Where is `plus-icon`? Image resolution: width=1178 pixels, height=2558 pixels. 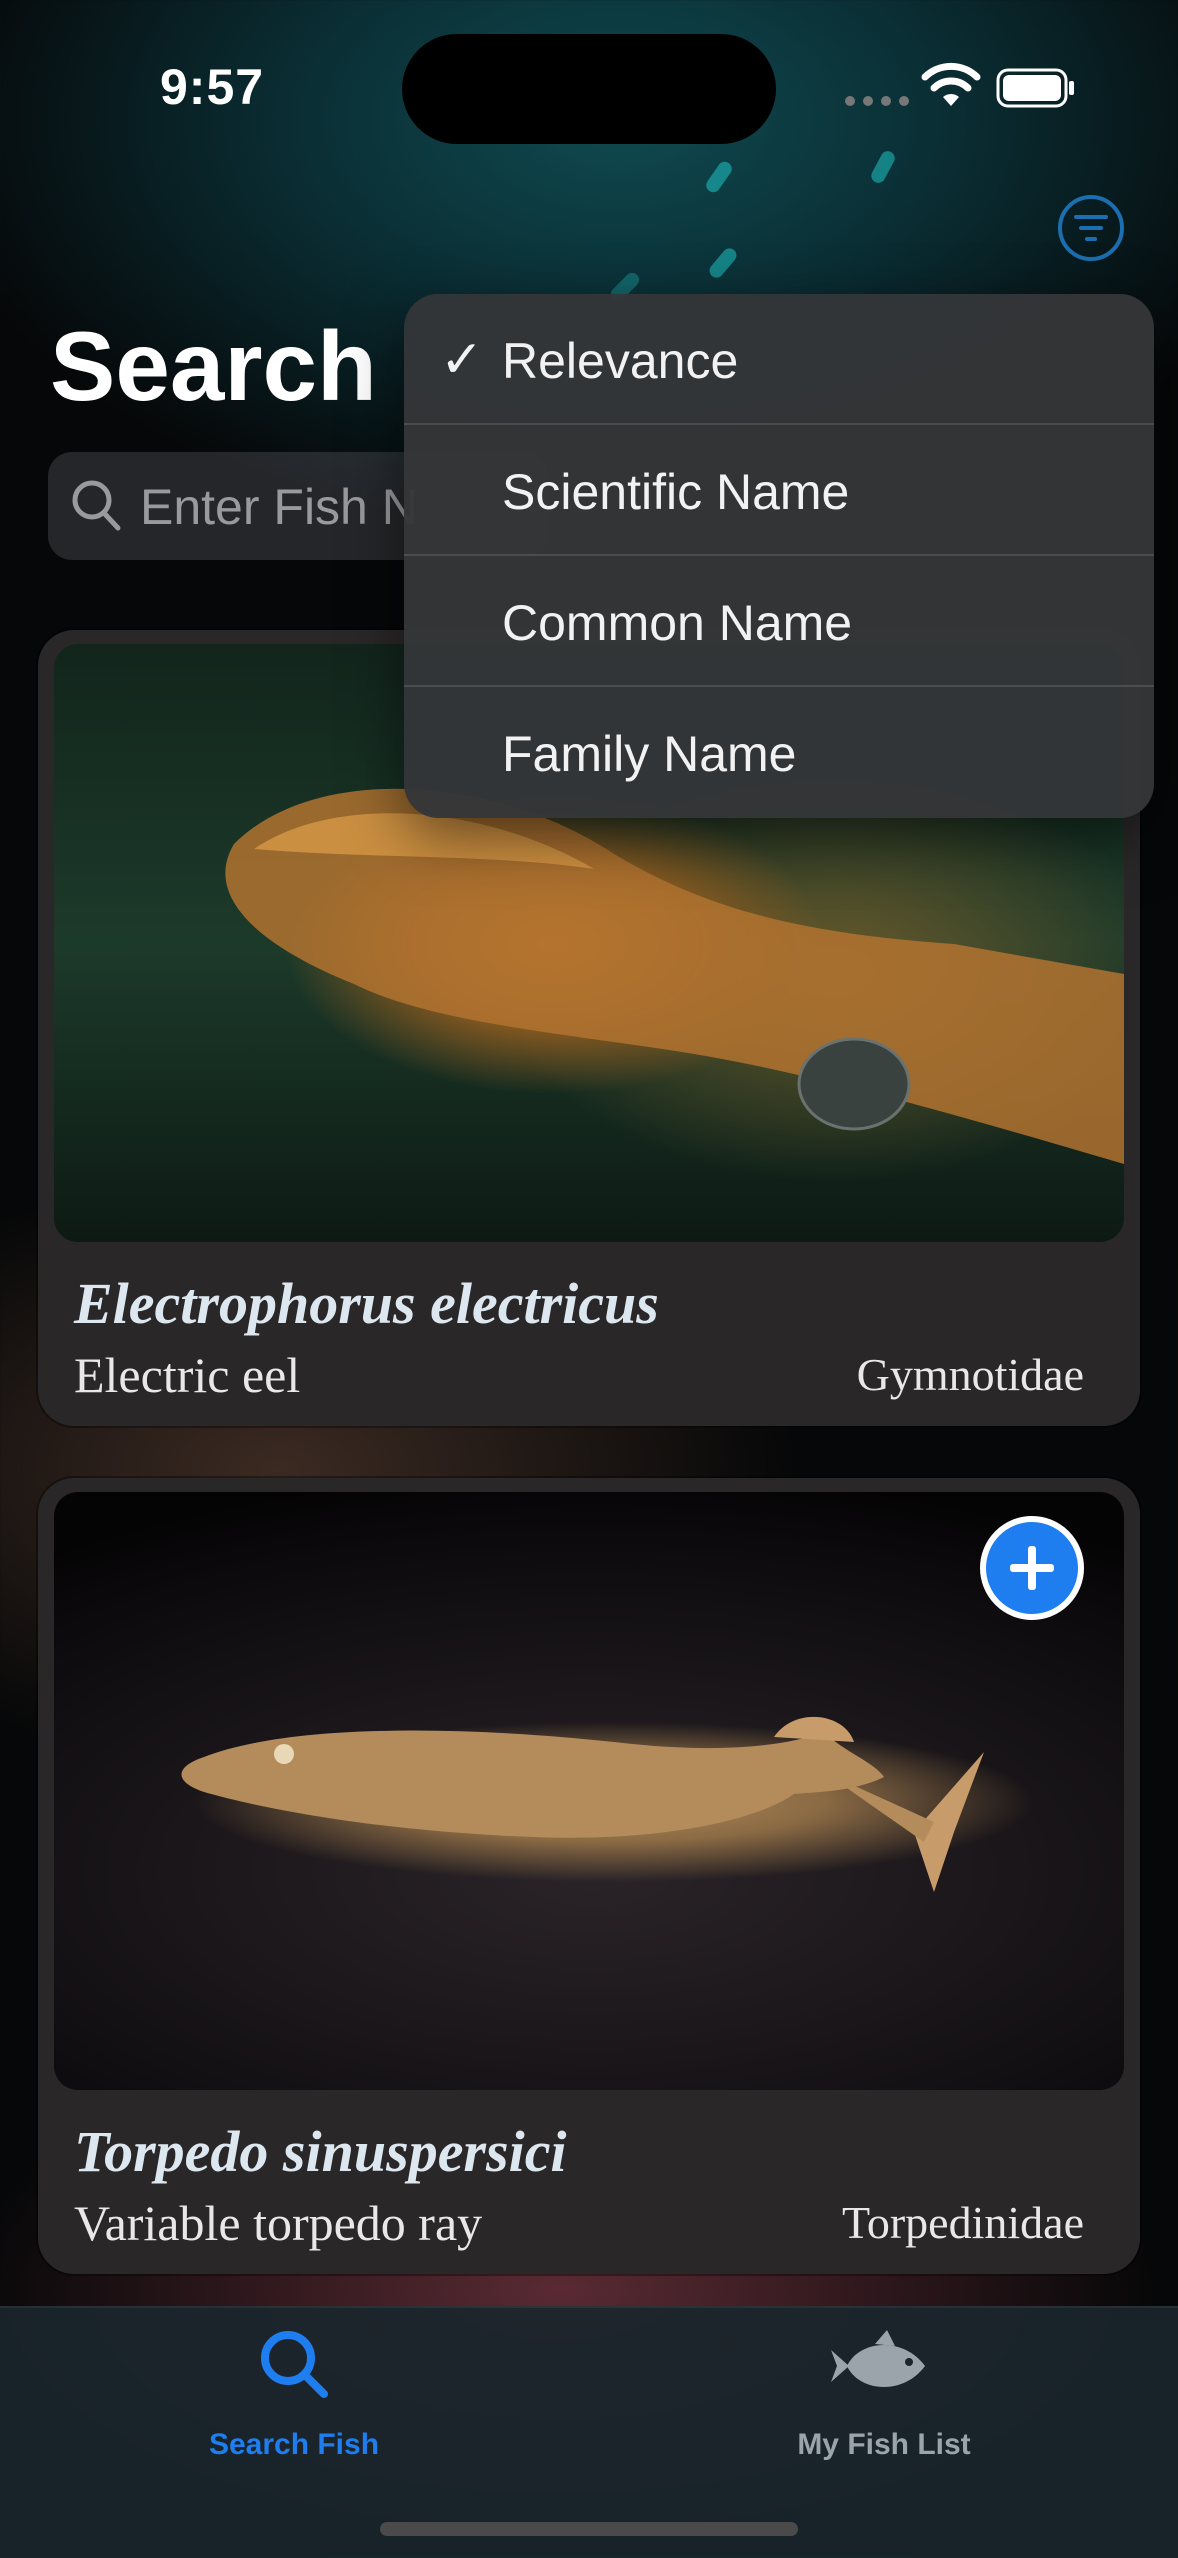
plus-icon is located at coordinates (1032, 1568).